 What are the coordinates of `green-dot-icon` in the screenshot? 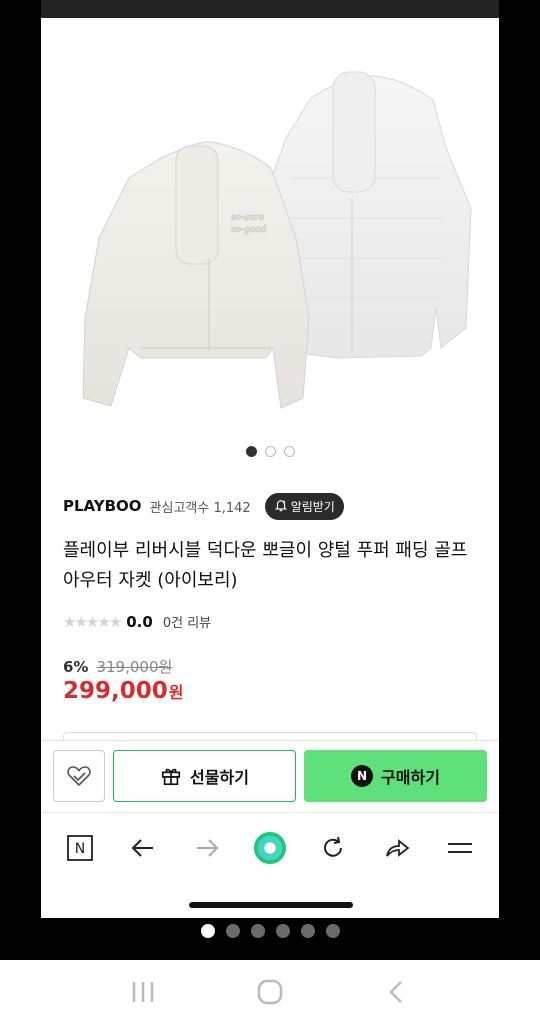 It's located at (270, 848).